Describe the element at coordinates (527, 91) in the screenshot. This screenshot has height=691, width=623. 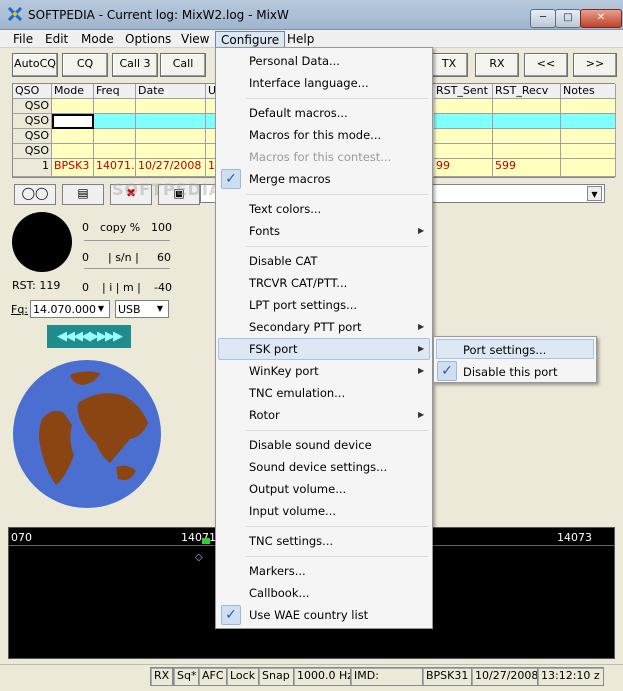
I see `col-header-rst-recv: RST_Recv` at that location.